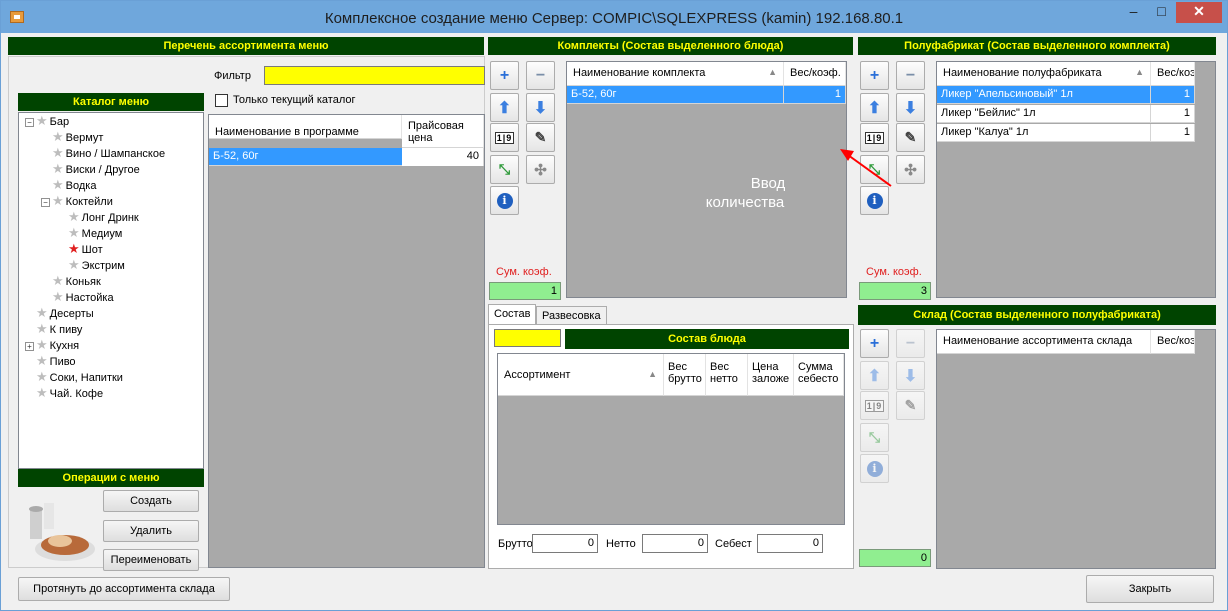  I want to click on column-header-assortment: Ассортимент ▲, so click(581, 375).